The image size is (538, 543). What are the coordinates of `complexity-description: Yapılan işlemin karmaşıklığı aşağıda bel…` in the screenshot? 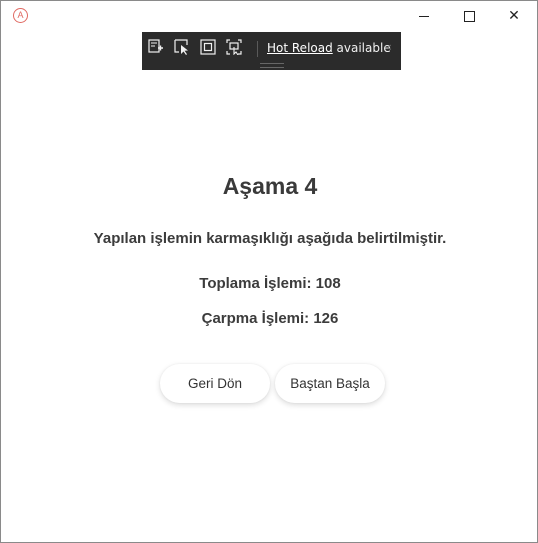 It's located at (270, 238).